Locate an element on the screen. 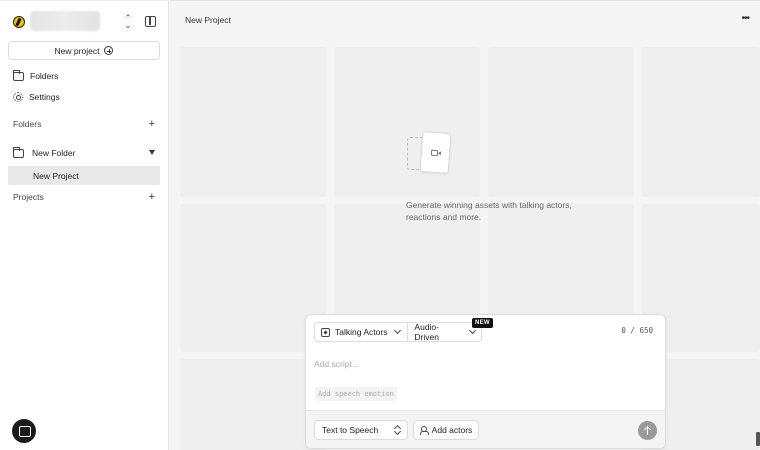 The width and height of the screenshot is (760, 450). page-title: New Project is located at coordinates (208, 20).